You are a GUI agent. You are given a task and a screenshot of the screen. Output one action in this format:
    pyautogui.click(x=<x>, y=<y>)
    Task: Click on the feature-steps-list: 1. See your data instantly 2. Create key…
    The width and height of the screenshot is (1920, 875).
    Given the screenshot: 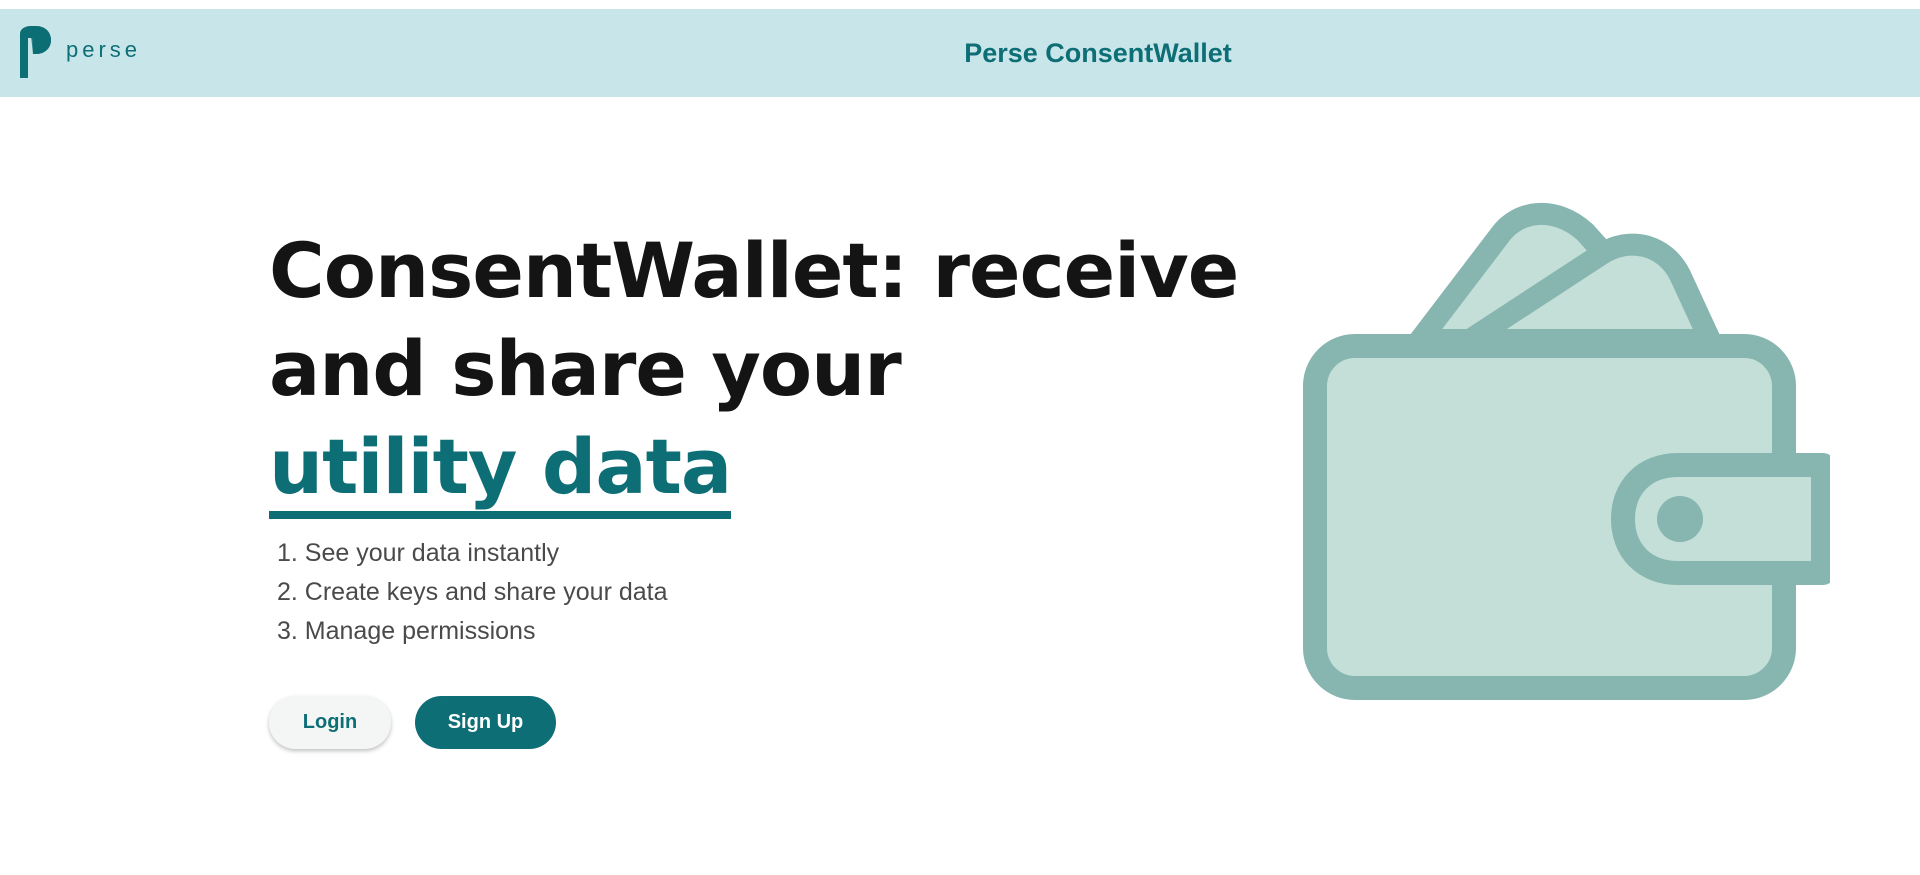 What is the action you would take?
    pyautogui.click(x=472, y=592)
    